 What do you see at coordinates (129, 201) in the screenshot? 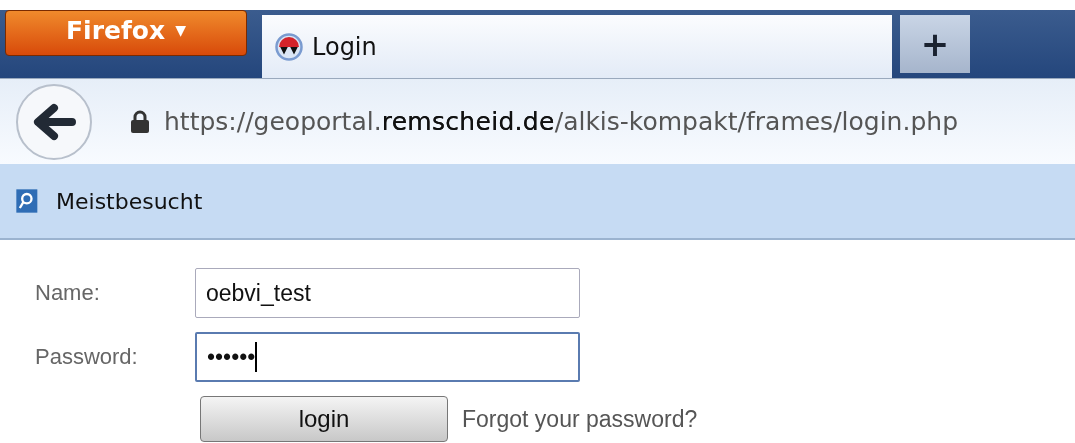
I see `bookmark-link: Meistbesucht` at bounding box center [129, 201].